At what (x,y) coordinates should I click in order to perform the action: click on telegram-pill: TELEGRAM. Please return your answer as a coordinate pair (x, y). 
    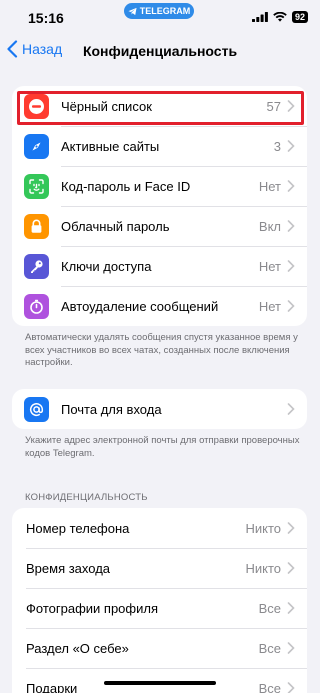
    Looking at the image, I should click on (159, 11).